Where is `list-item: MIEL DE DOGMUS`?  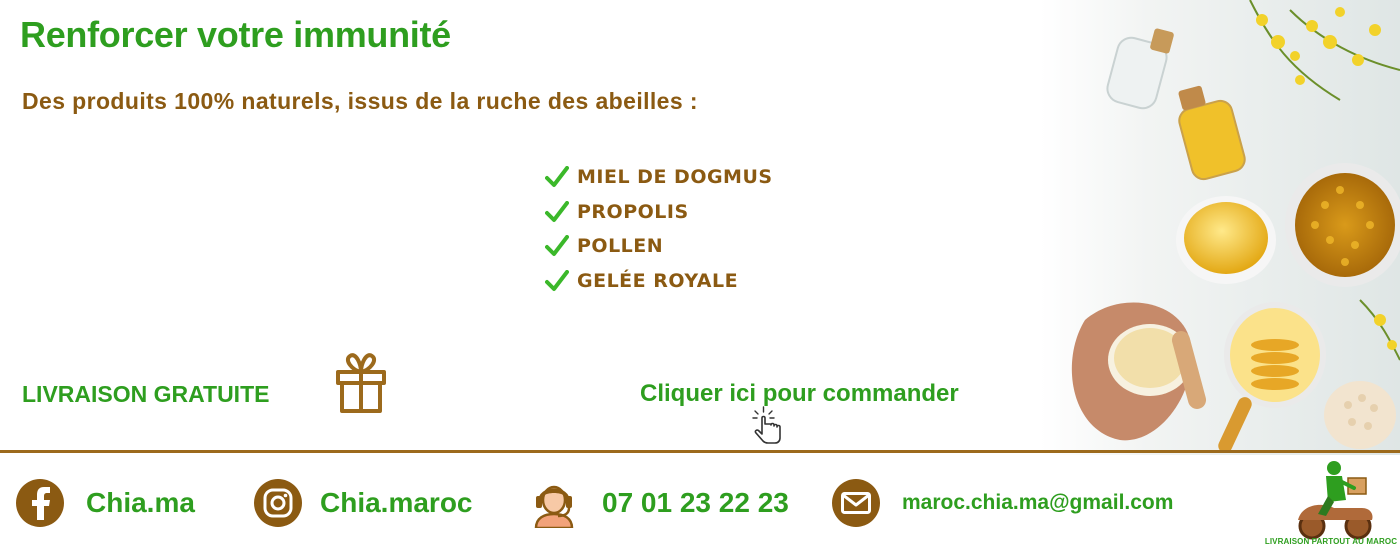 list-item: MIEL DE DOGMUS is located at coordinates (659, 177).